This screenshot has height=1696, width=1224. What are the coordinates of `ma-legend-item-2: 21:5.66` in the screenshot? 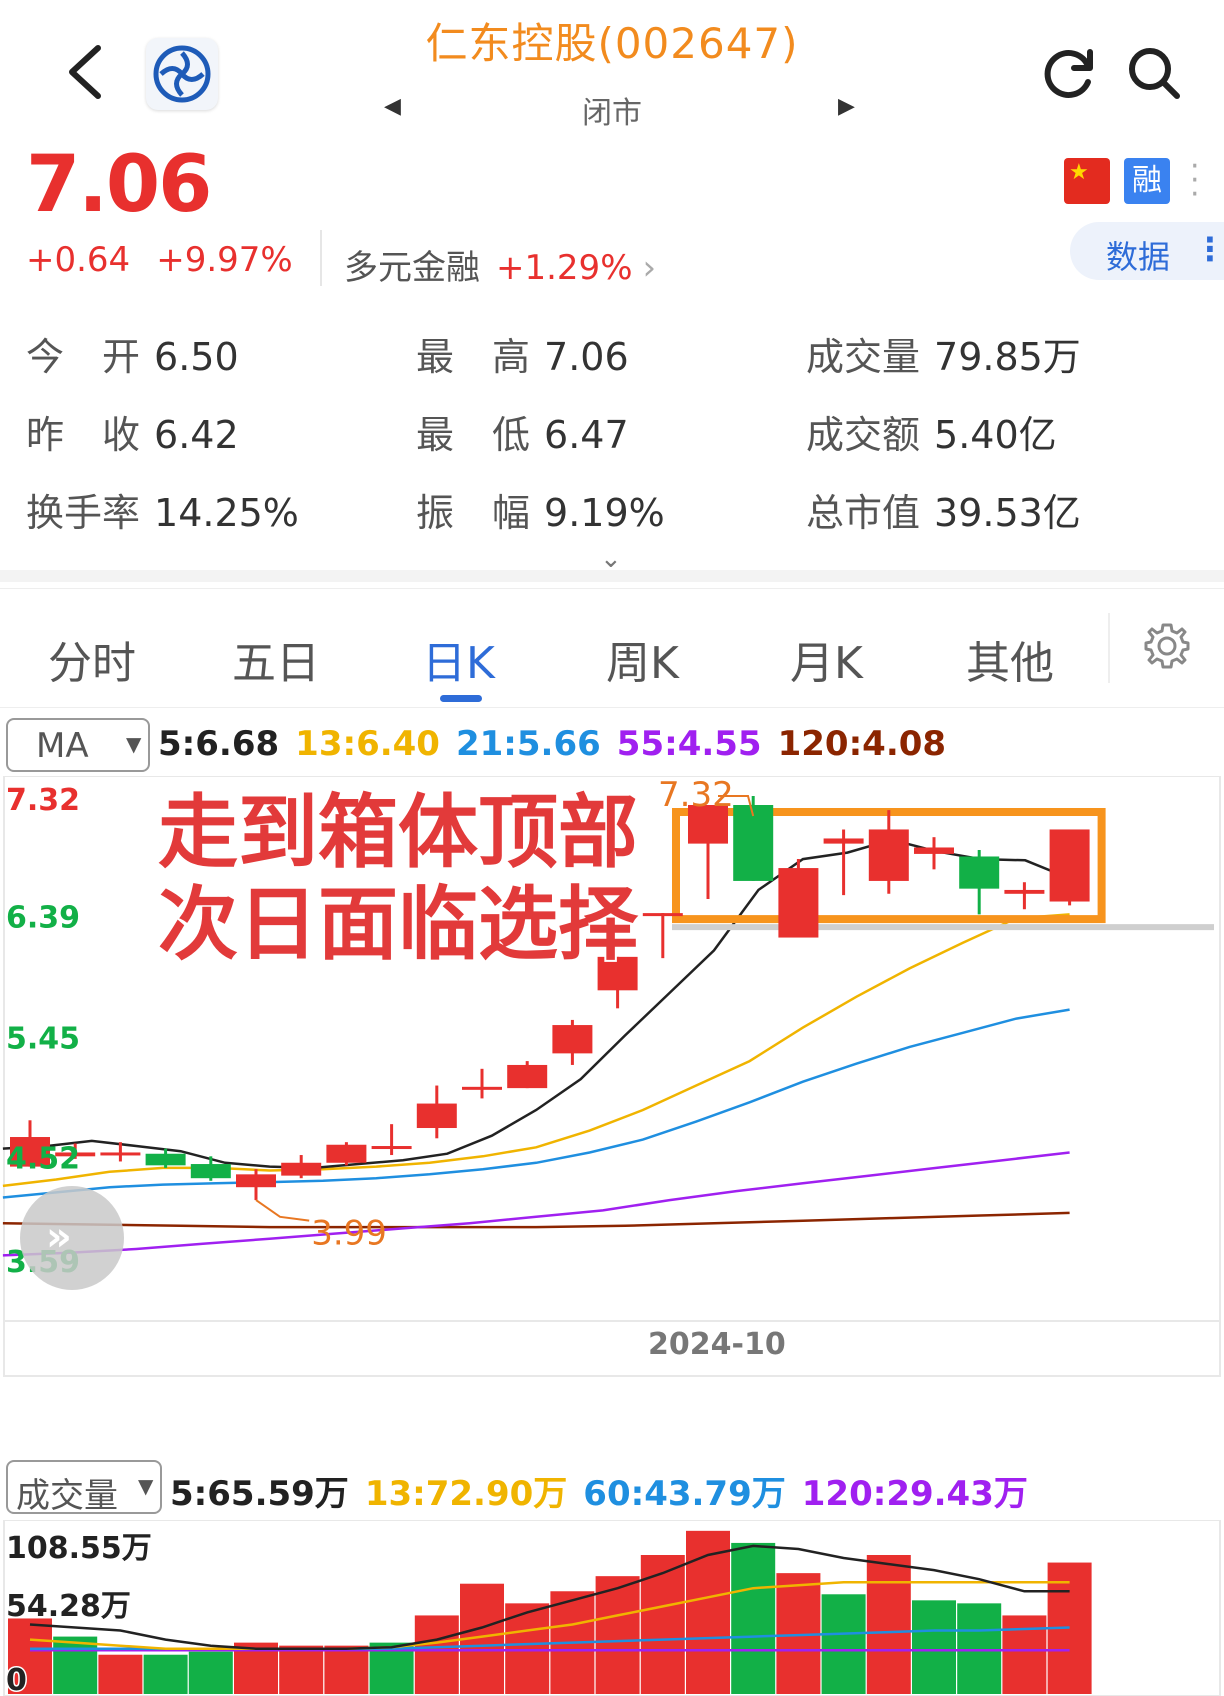 It's located at (528, 744).